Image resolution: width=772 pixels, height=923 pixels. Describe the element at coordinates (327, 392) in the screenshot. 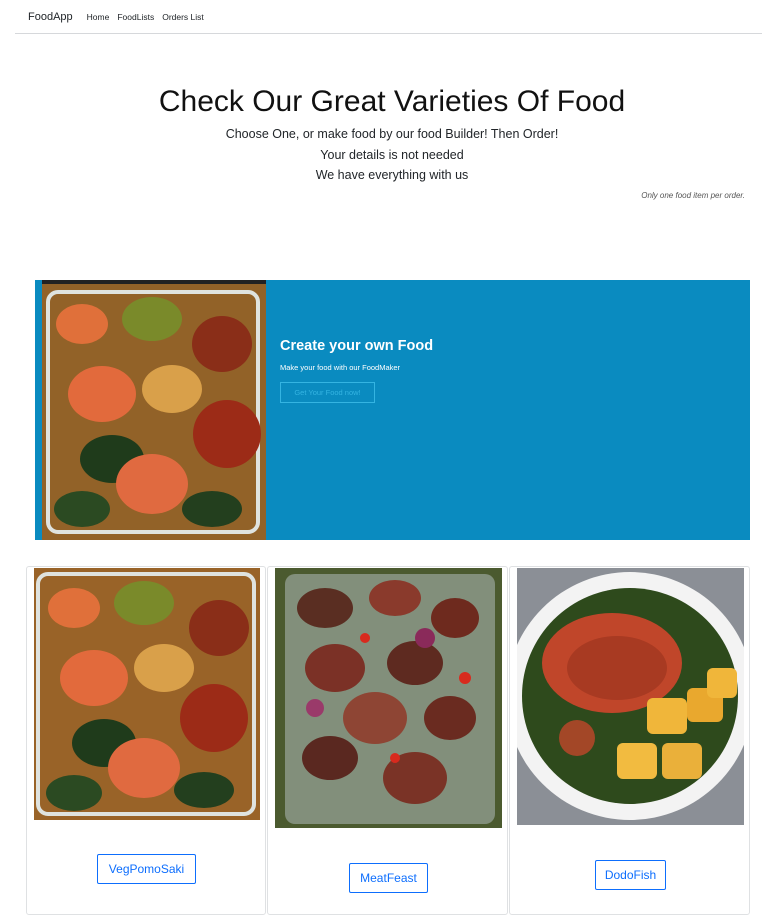

I see `get-your-food-button: Get Your Food now!` at that location.